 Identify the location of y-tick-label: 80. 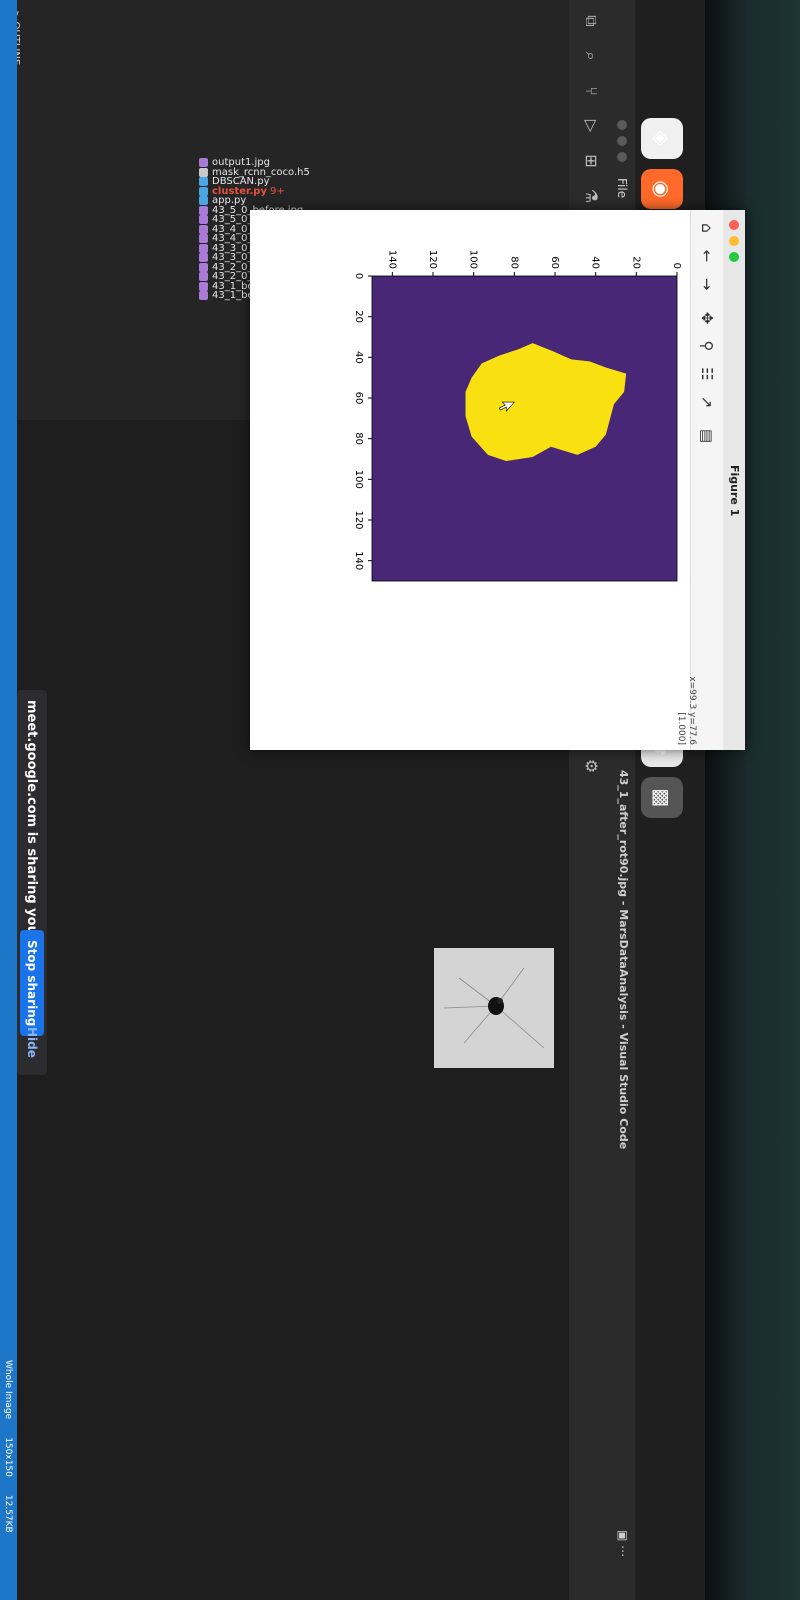
(513, 262).